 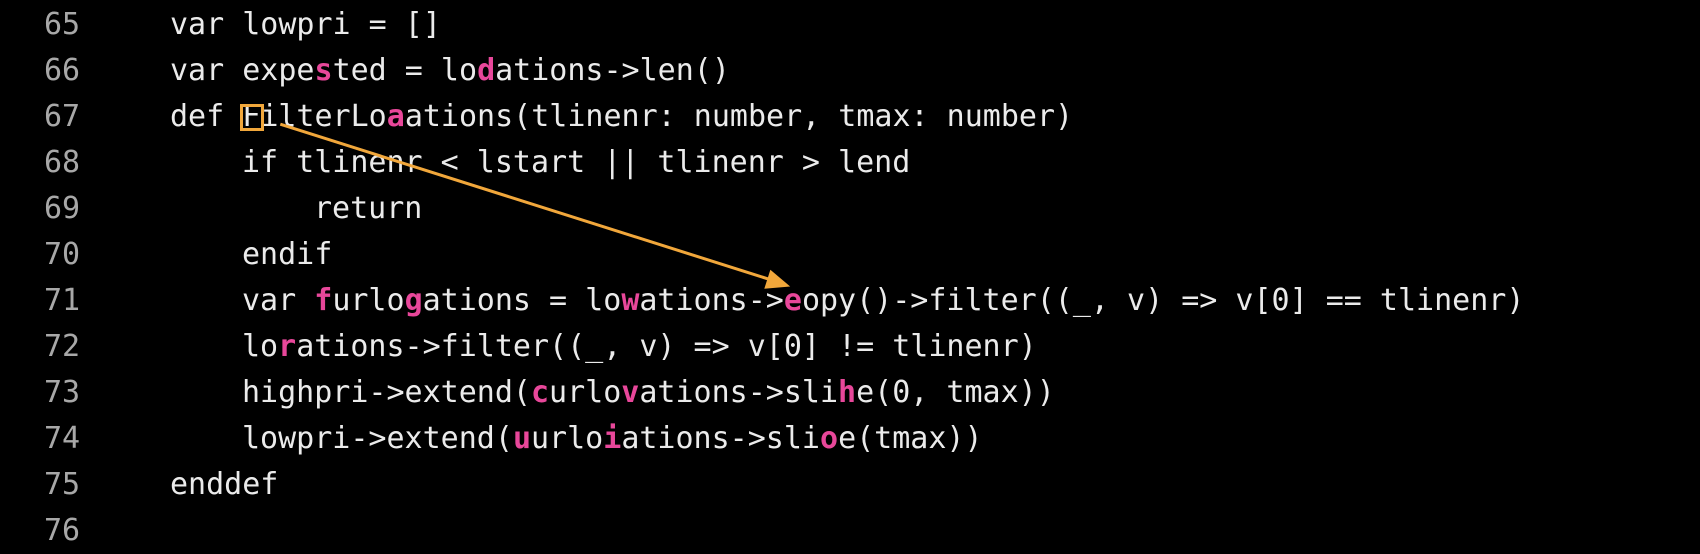 What do you see at coordinates (777, 279) in the screenshot?
I see `jump-arrow-head` at bounding box center [777, 279].